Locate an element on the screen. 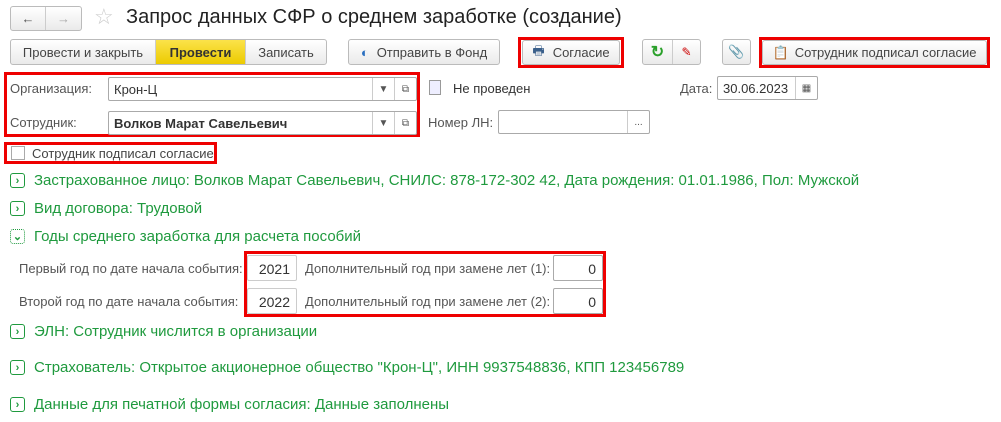 The width and height of the screenshot is (1001, 422). group-eln: › ЭЛН: Сотрудник числится в организации is located at coordinates (163, 331).